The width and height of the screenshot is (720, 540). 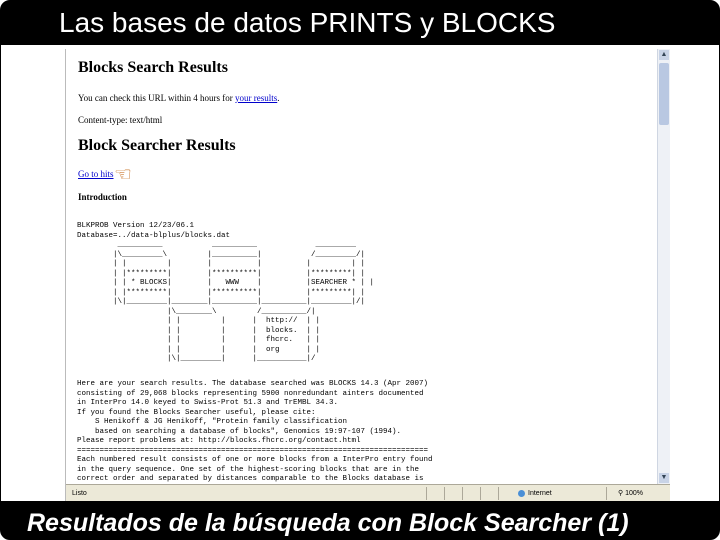 I want to click on check-url-suffix: ., so click(x=278, y=98).